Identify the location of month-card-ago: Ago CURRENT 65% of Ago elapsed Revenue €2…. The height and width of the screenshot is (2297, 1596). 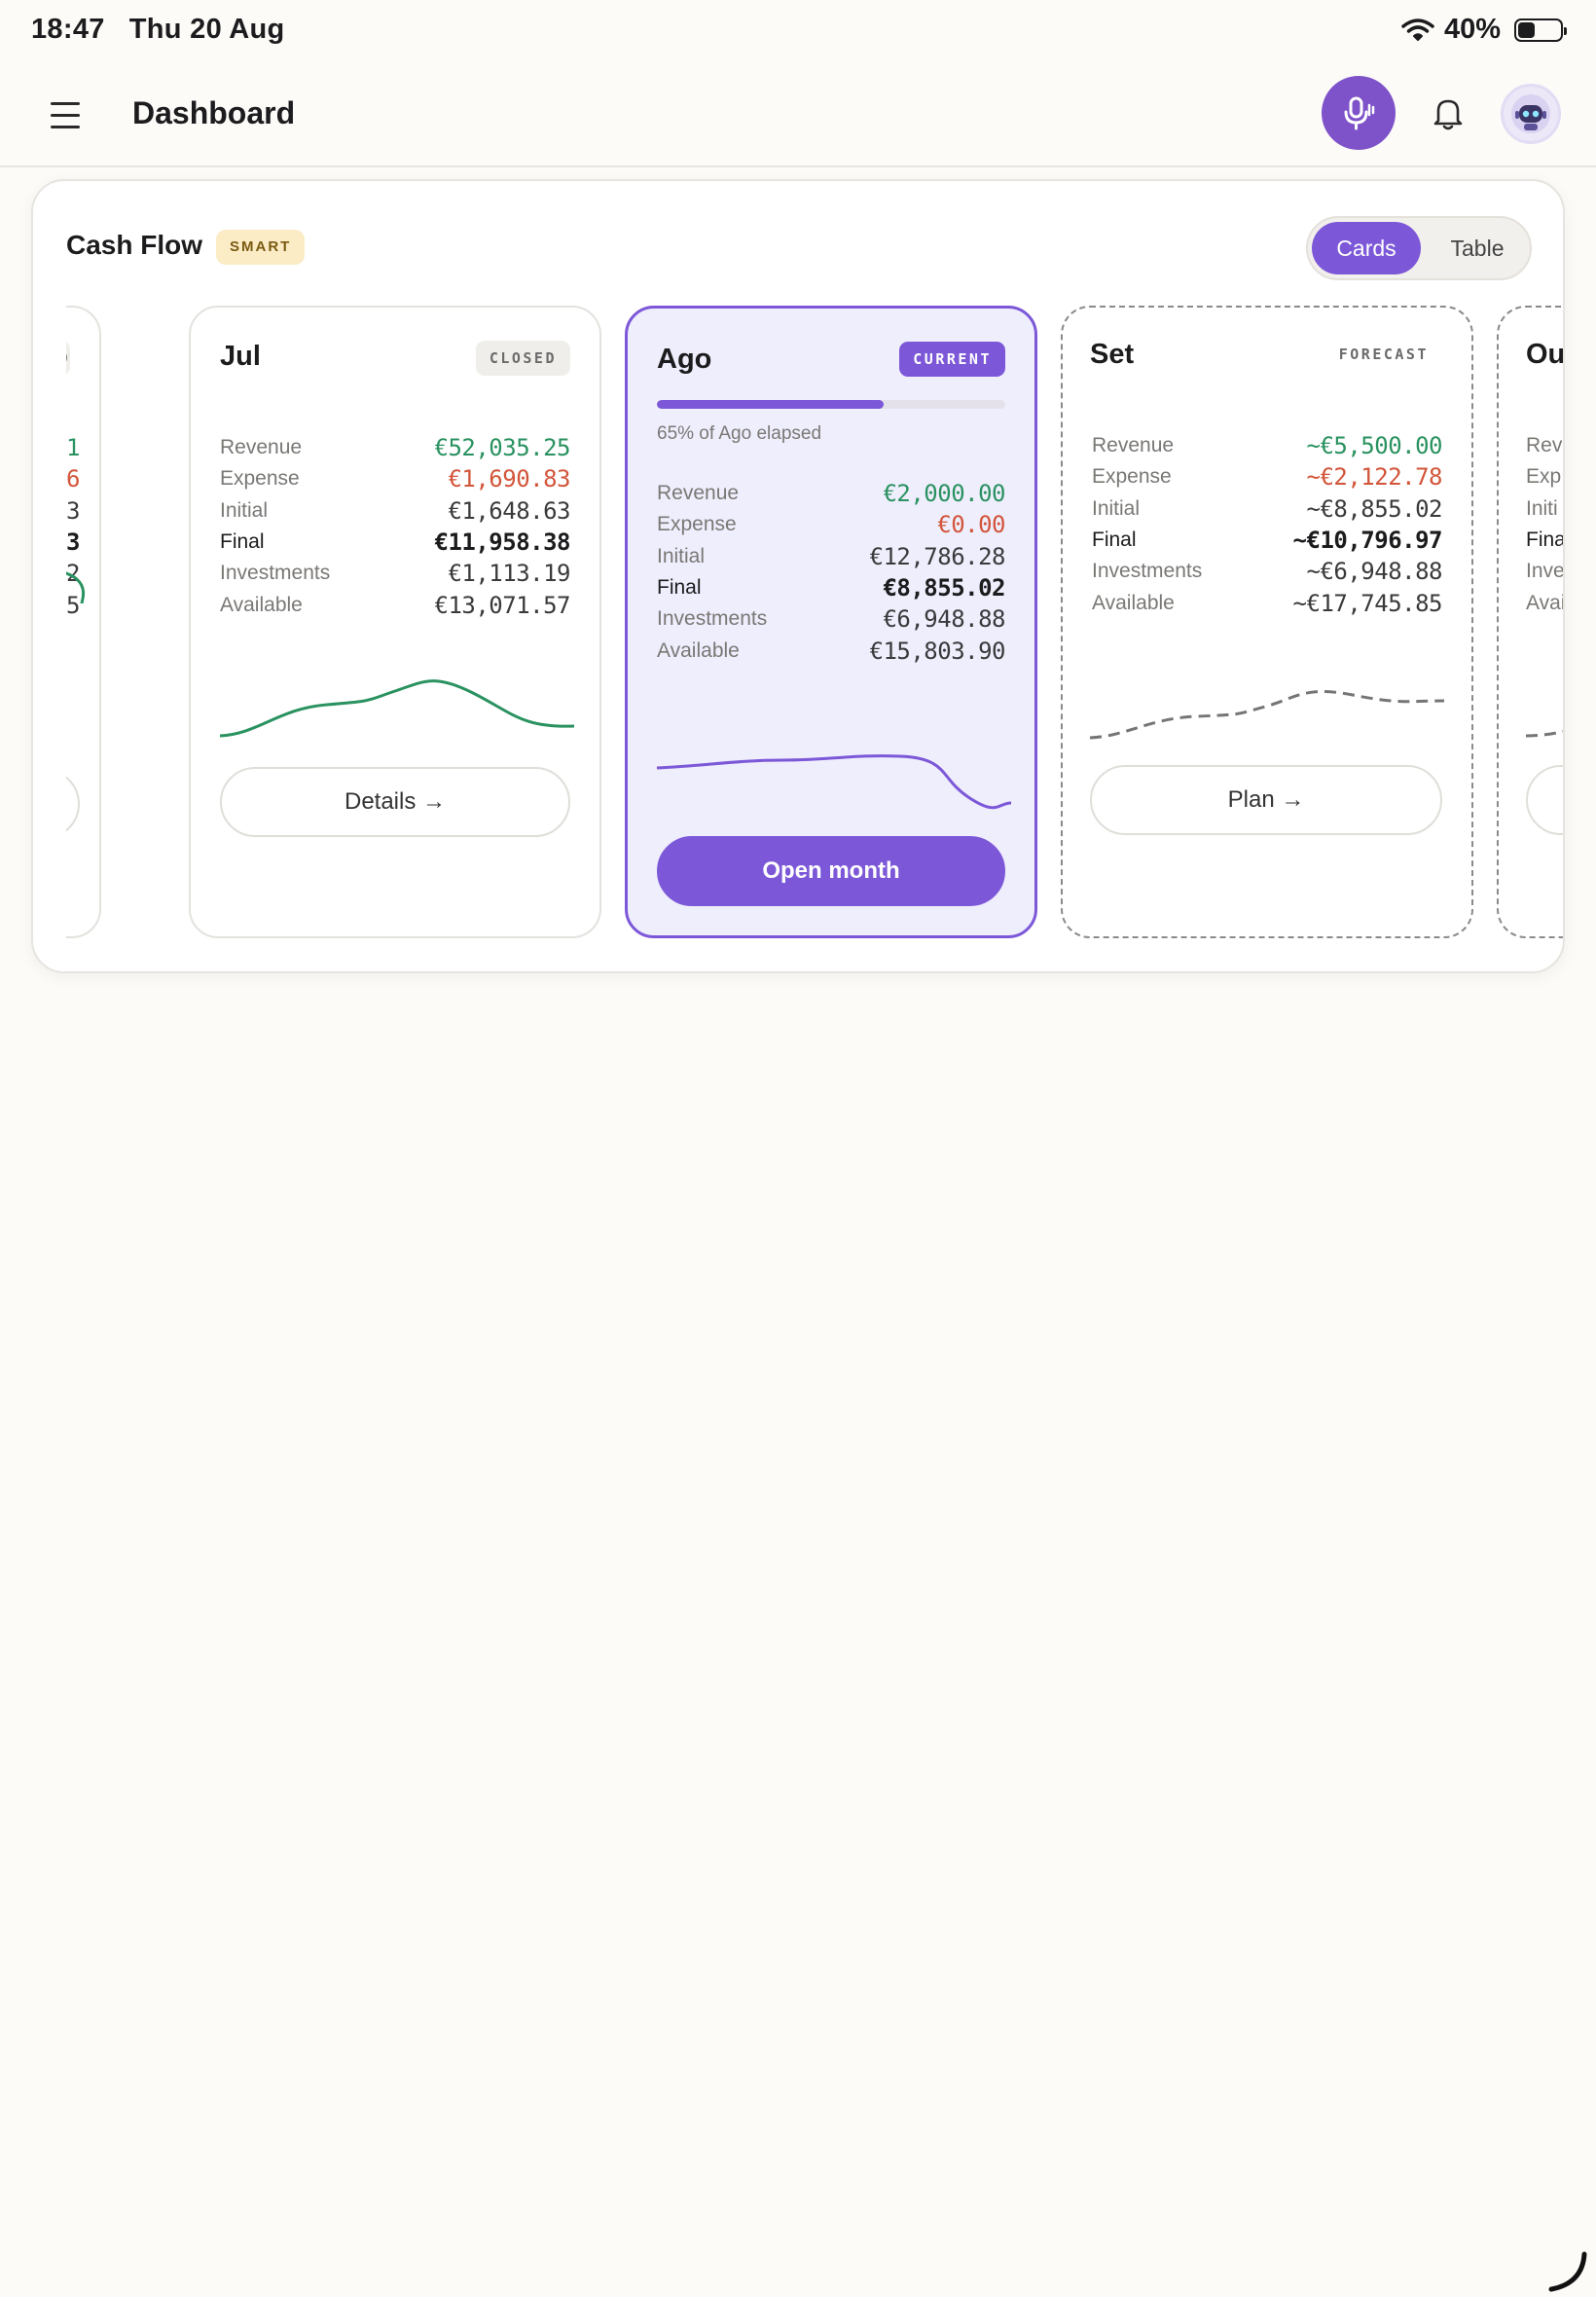
(831, 622).